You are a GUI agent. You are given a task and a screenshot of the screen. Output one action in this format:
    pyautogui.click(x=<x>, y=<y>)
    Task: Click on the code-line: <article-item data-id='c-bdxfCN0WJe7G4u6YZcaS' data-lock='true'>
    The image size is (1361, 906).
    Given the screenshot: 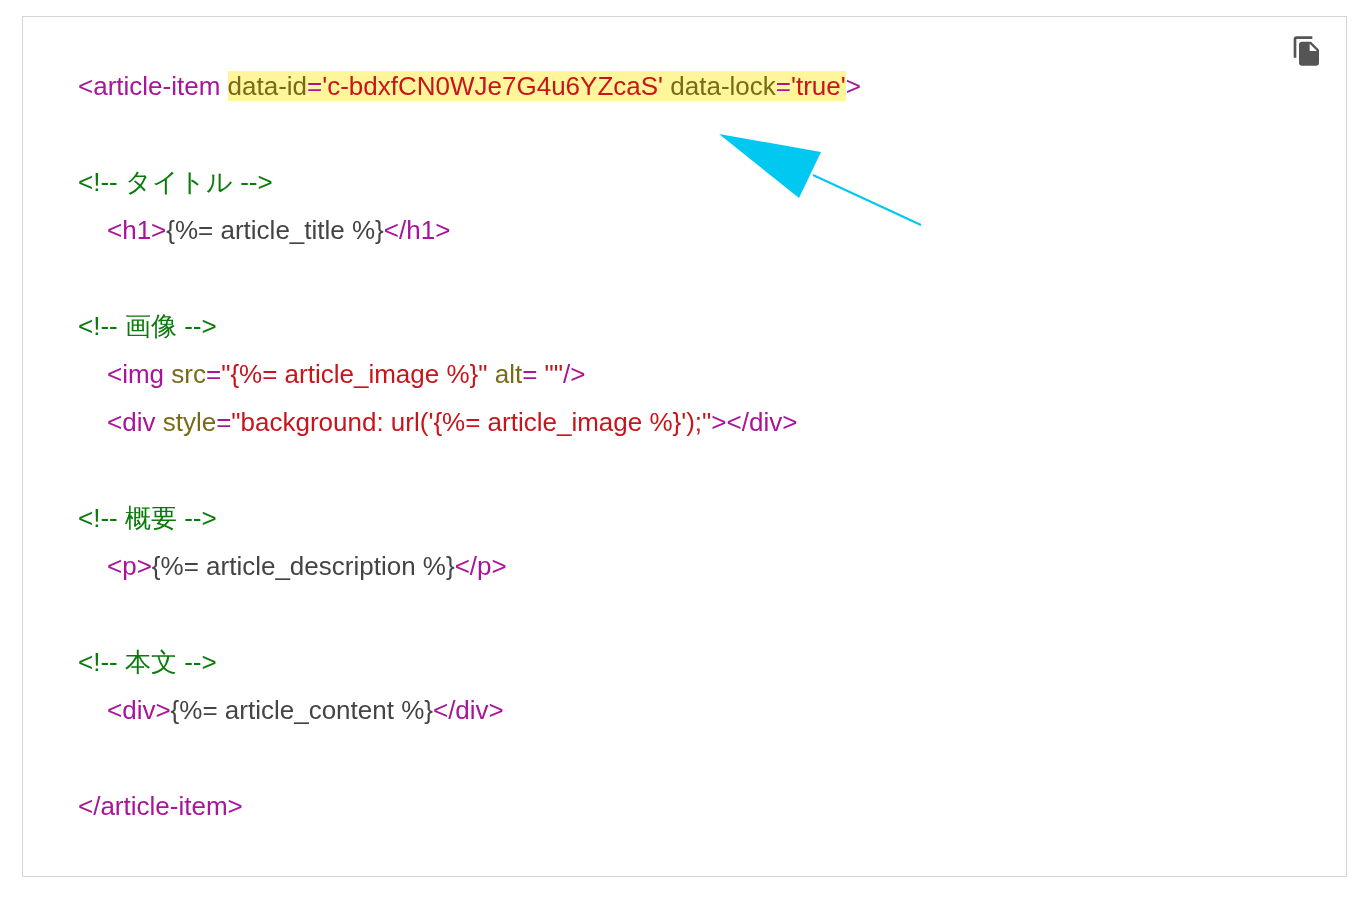 What is the action you would take?
    pyautogui.click(x=469, y=86)
    